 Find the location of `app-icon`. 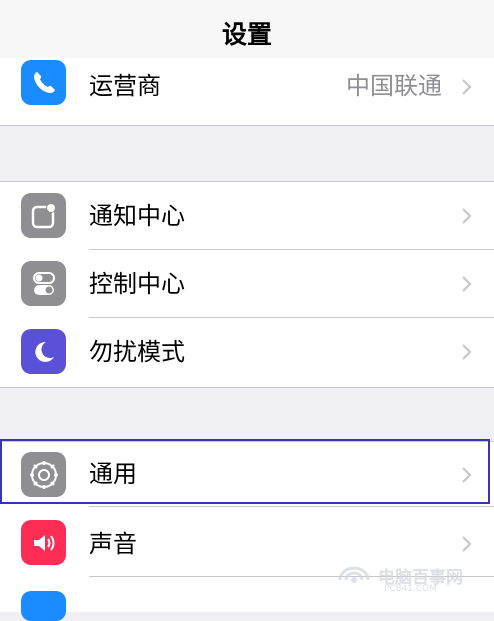

app-icon is located at coordinates (43, 606).